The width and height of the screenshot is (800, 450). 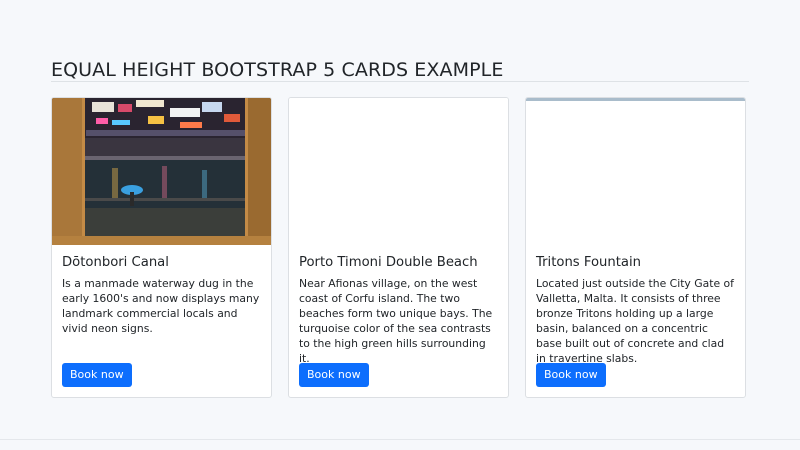 I want to click on page-title: EQUAL HEIGHT BOOTSTRAP 5 CARDS EXAMPLE, so click(x=277, y=70).